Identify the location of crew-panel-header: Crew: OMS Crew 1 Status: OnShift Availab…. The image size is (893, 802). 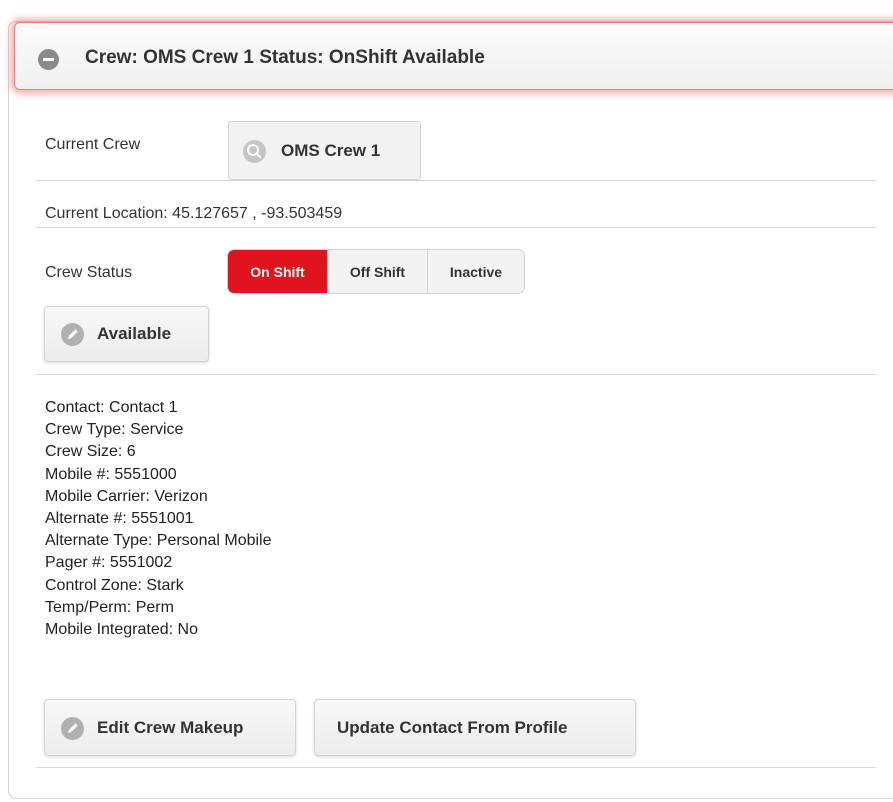
(453, 56).